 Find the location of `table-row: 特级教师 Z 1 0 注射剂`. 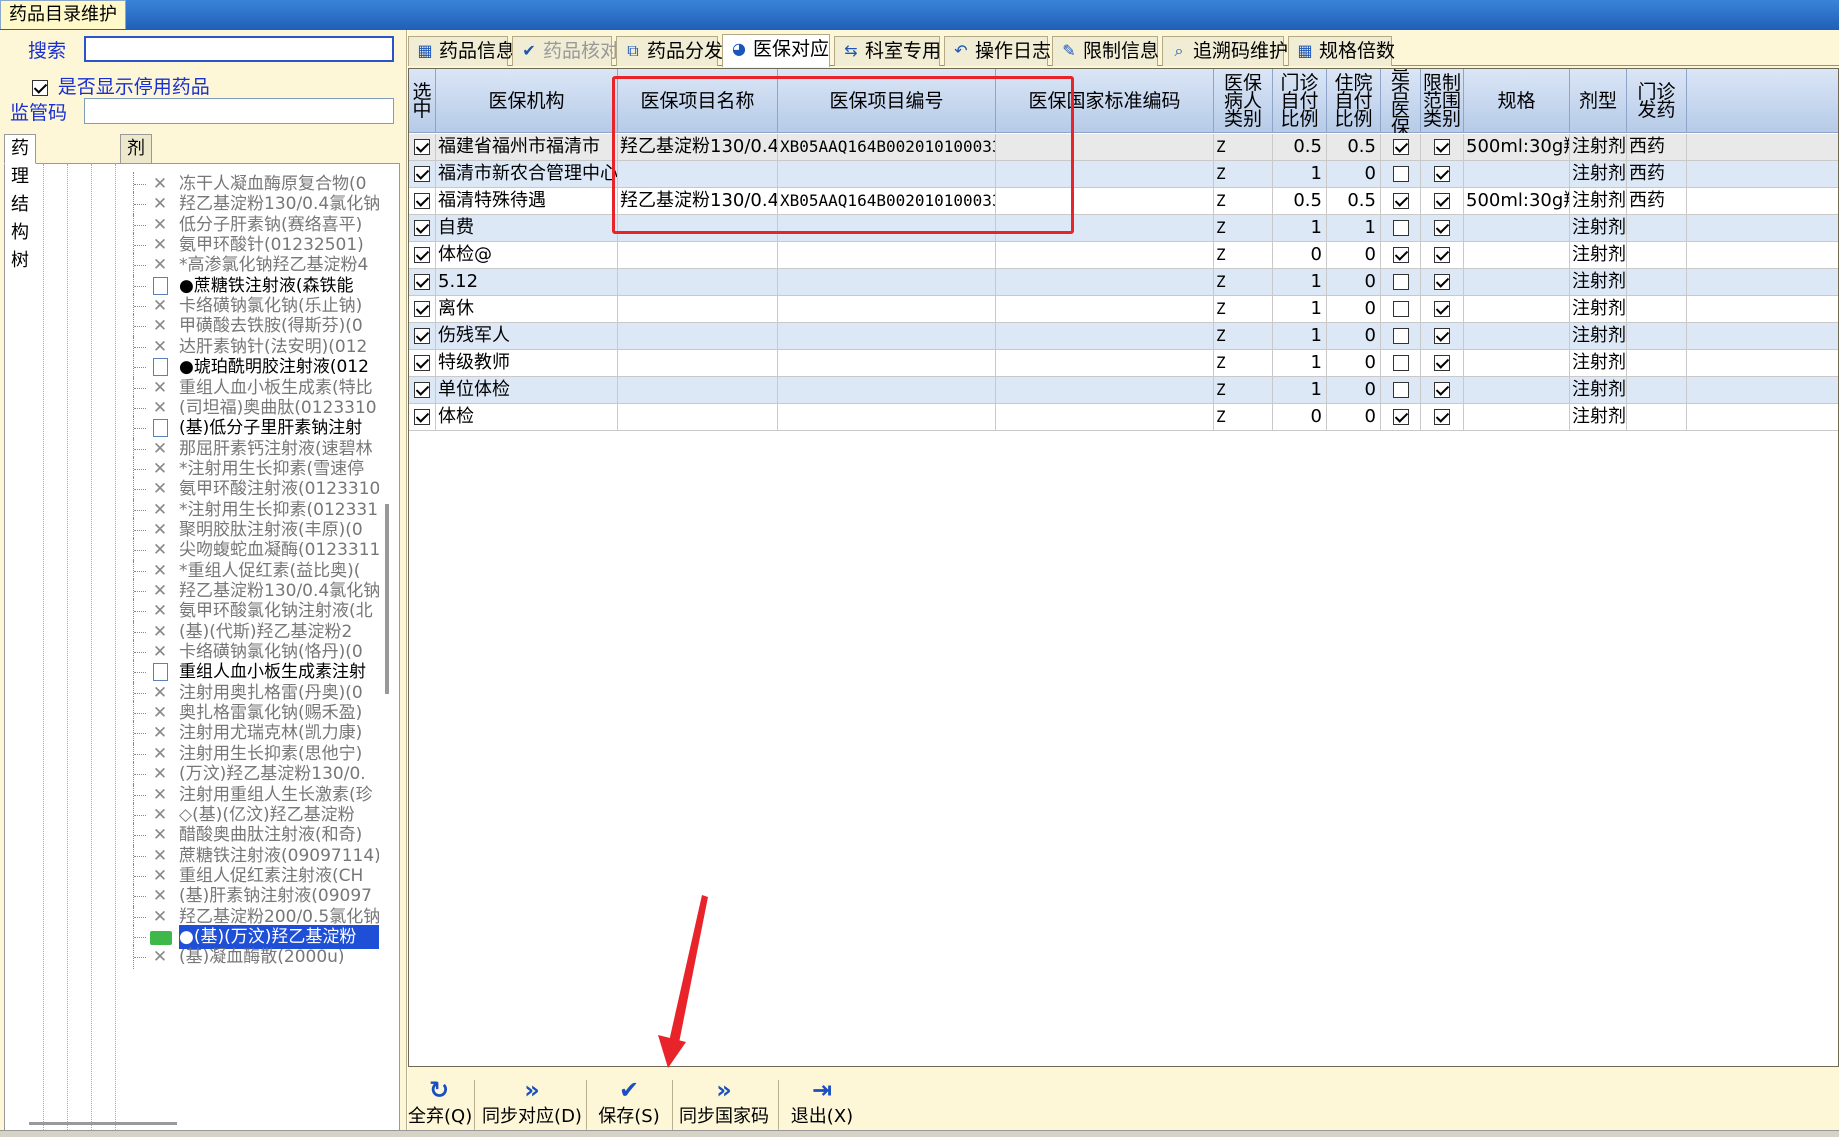

table-row: 特级教师 Z 1 0 注射剂 is located at coordinates (1123, 363).